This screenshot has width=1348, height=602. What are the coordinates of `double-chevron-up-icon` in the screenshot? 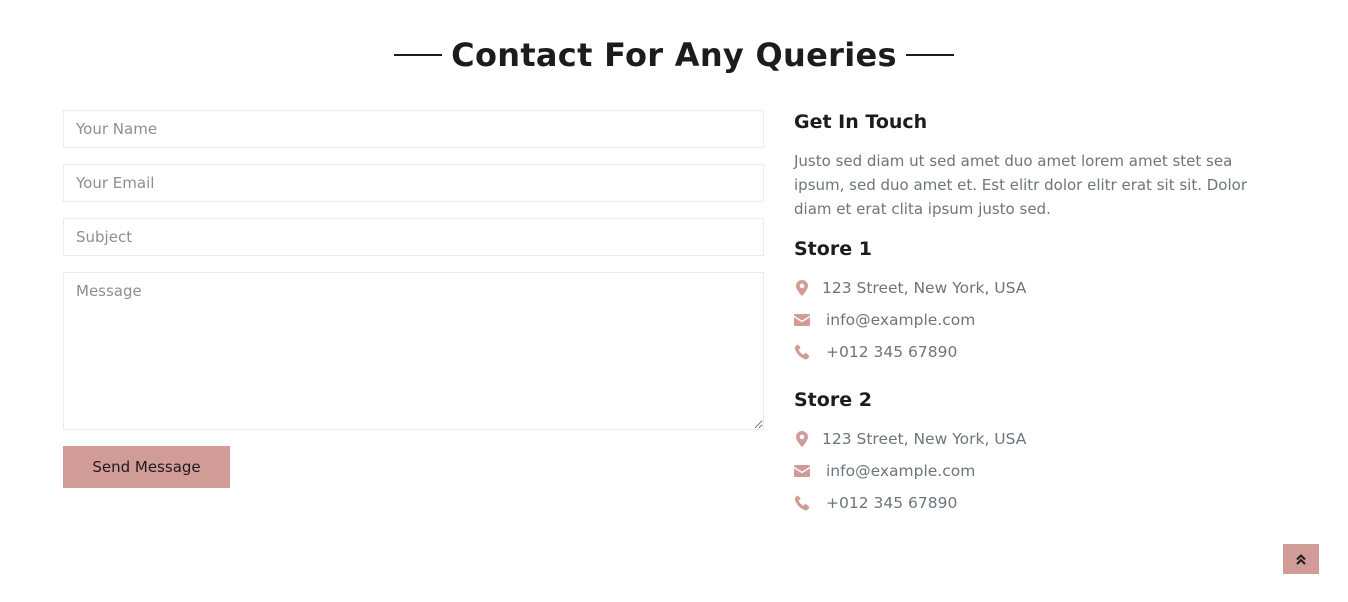 It's located at (1301, 559).